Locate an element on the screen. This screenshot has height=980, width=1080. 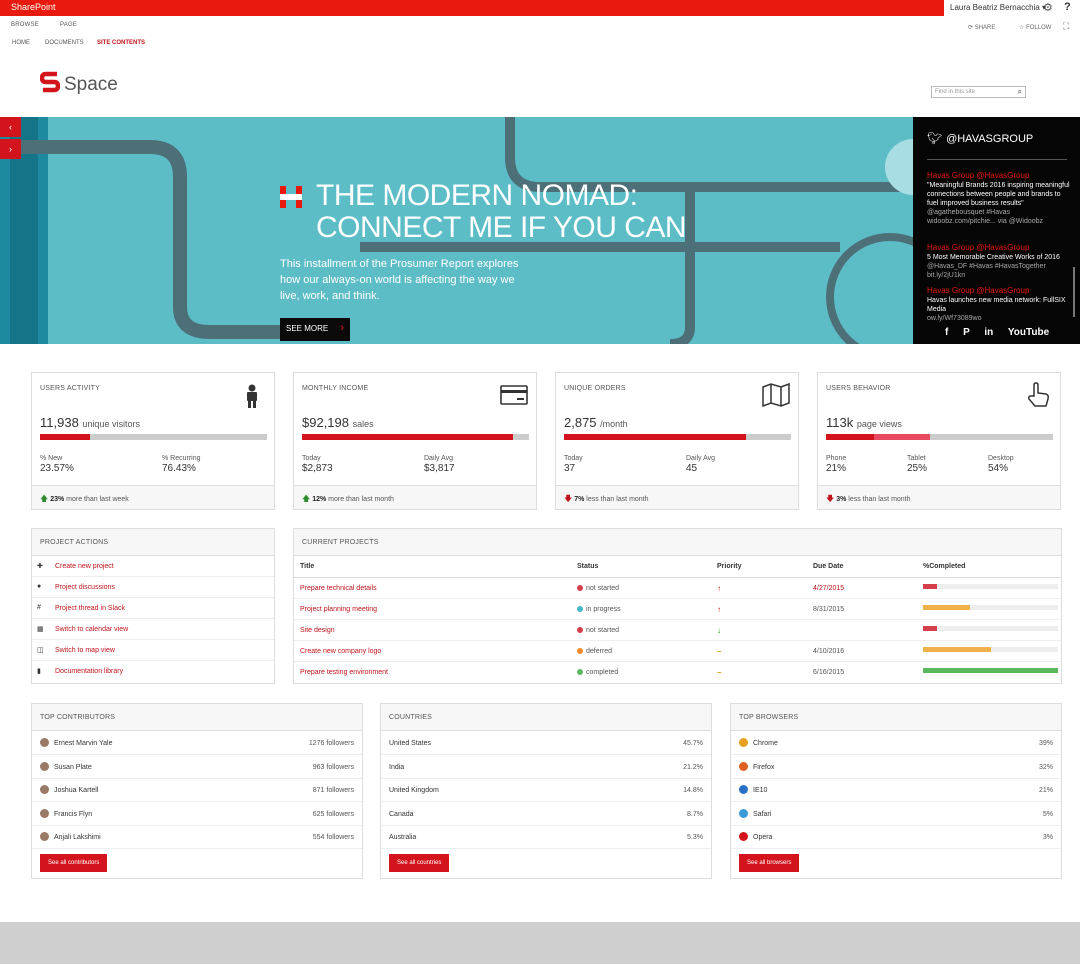
chat-icon: ● is located at coordinates (39, 586).